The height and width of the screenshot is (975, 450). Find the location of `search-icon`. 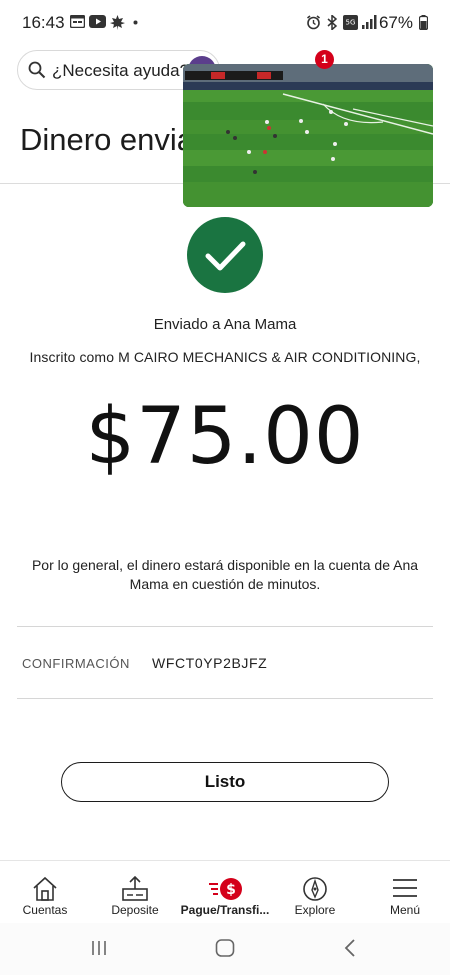

search-icon is located at coordinates (37, 70).